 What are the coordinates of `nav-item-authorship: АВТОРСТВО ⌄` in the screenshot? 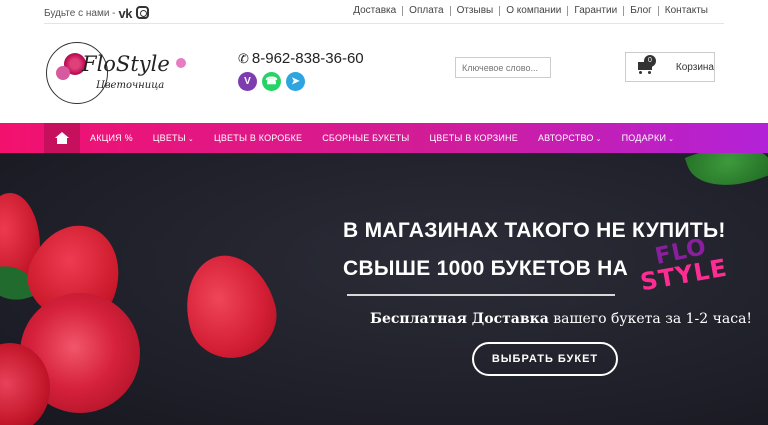 It's located at (570, 138).